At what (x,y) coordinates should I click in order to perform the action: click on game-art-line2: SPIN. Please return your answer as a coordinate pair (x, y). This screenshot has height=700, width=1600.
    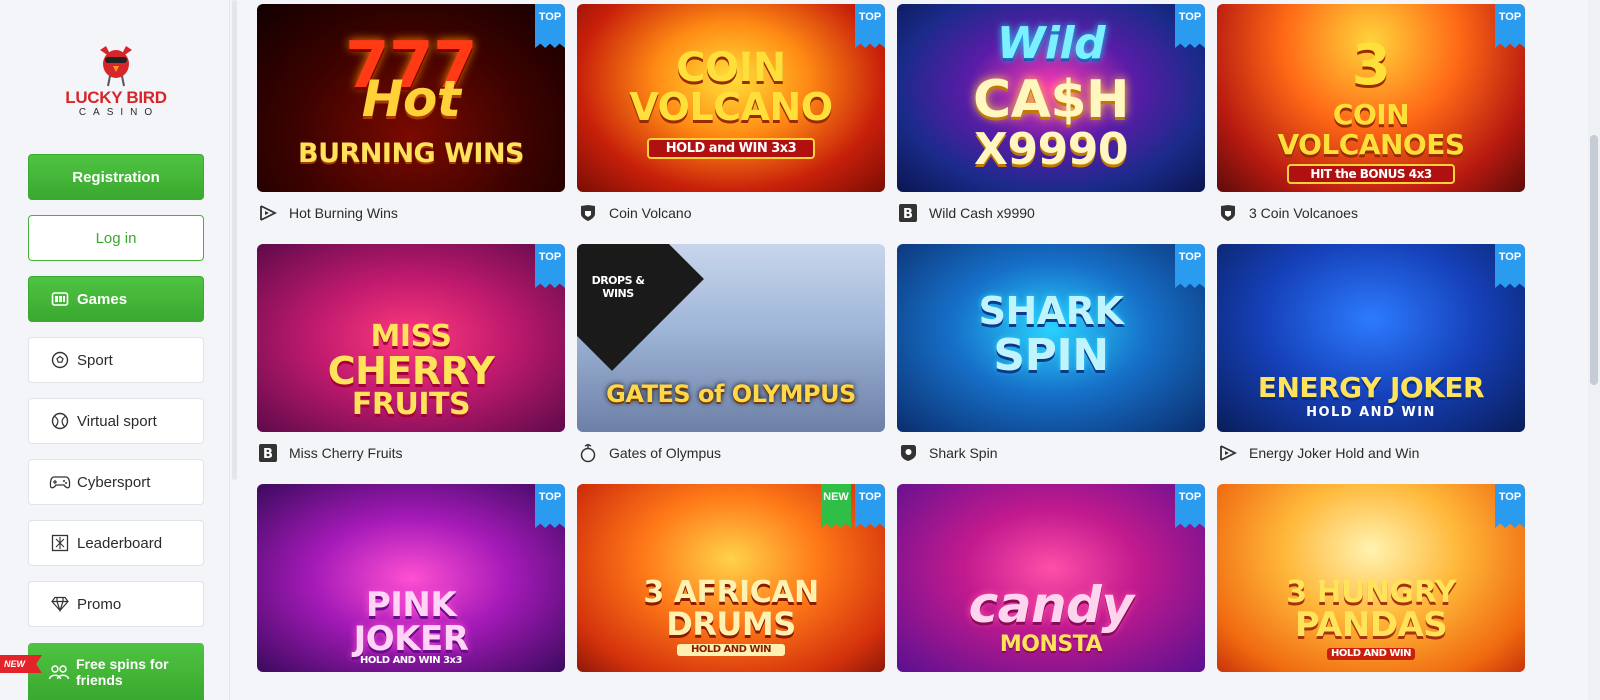
    Looking at the image, I should click on (1051, 355).